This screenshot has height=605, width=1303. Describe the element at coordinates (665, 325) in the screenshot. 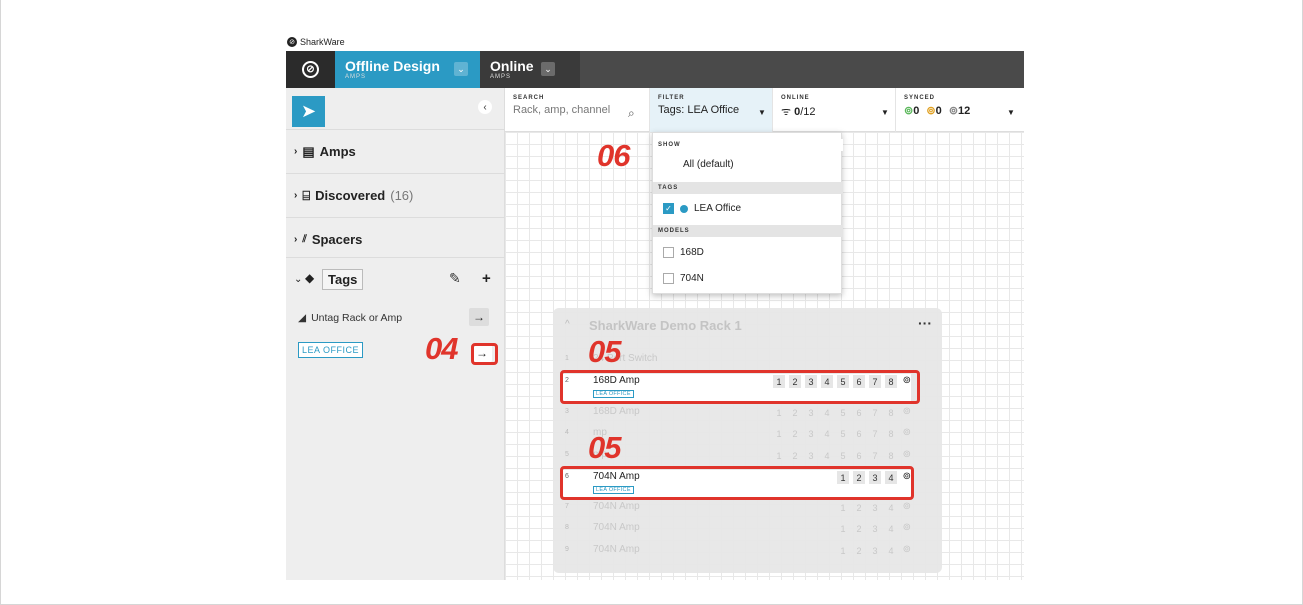

I see `rack-title: SharkWare Demo Rack 1` at that location.